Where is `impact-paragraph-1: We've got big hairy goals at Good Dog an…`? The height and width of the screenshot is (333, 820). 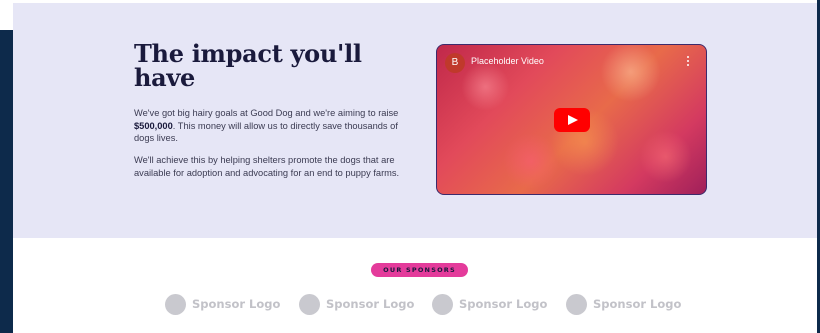 impact-paragraph-1: We've got big hairy goals at Good Dog an… is located at coordinates (271, 126).